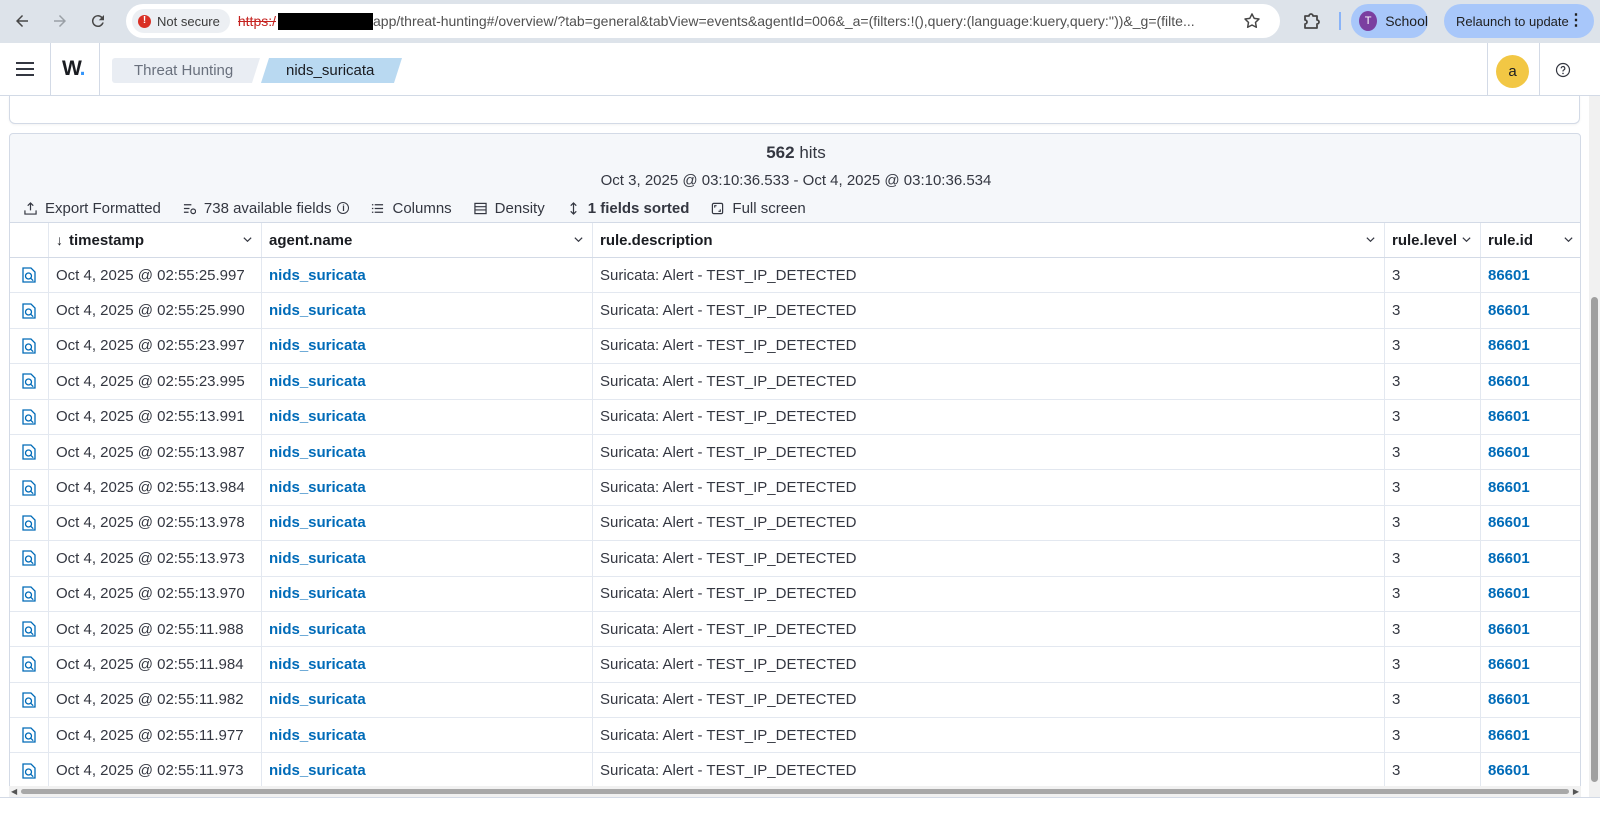  I want to click on columns-button: Columns, so click(411, 208).